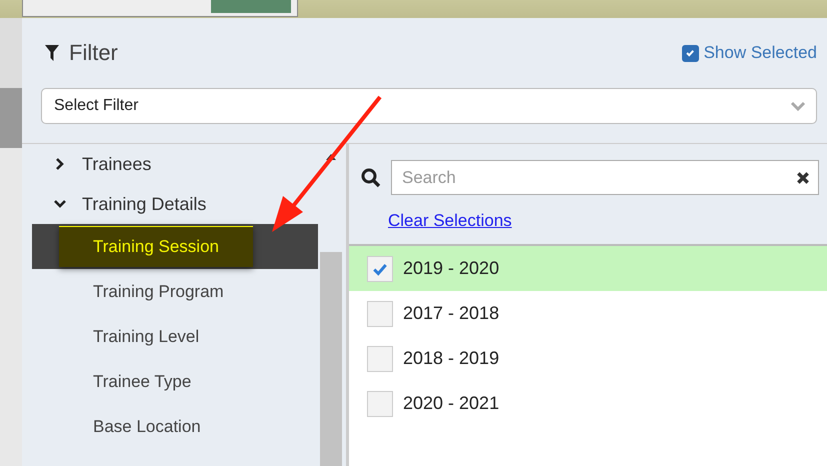  Describe the element at coordinates (93, 53) in the screenshot. I see `panel-title: Filter` at that location.